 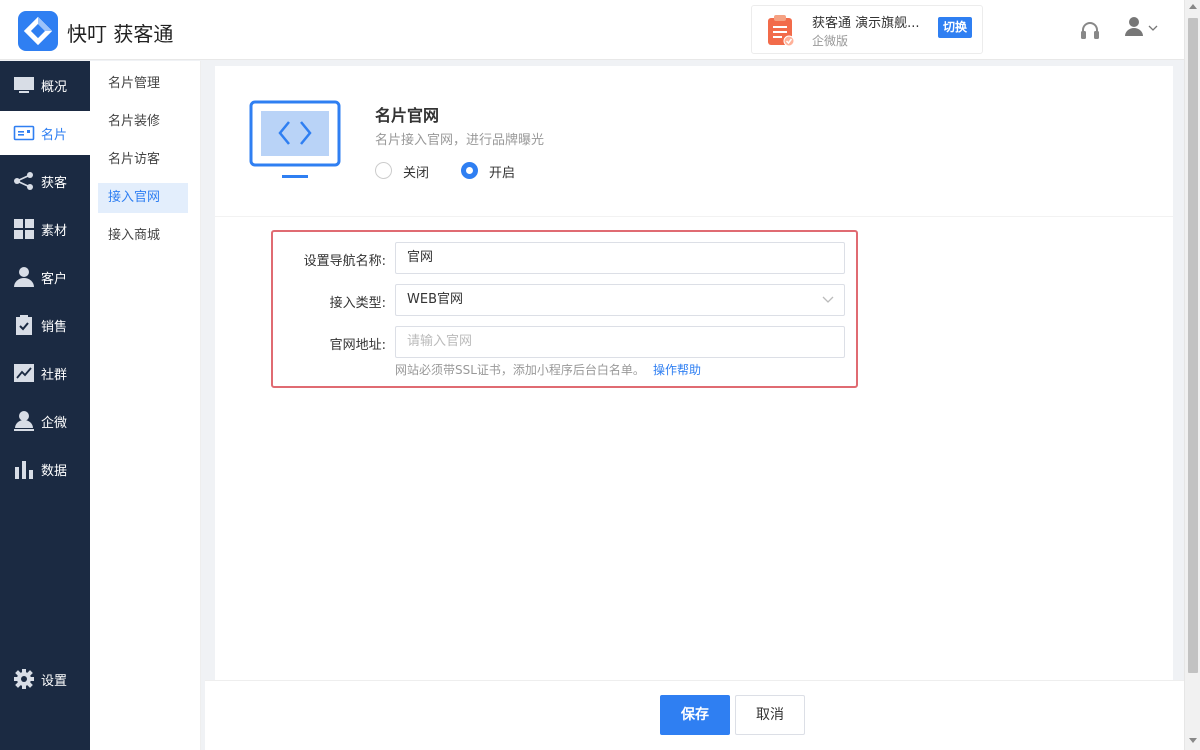 I want to click on sidebar-item-label: 设置, so click(x=54, y=681).